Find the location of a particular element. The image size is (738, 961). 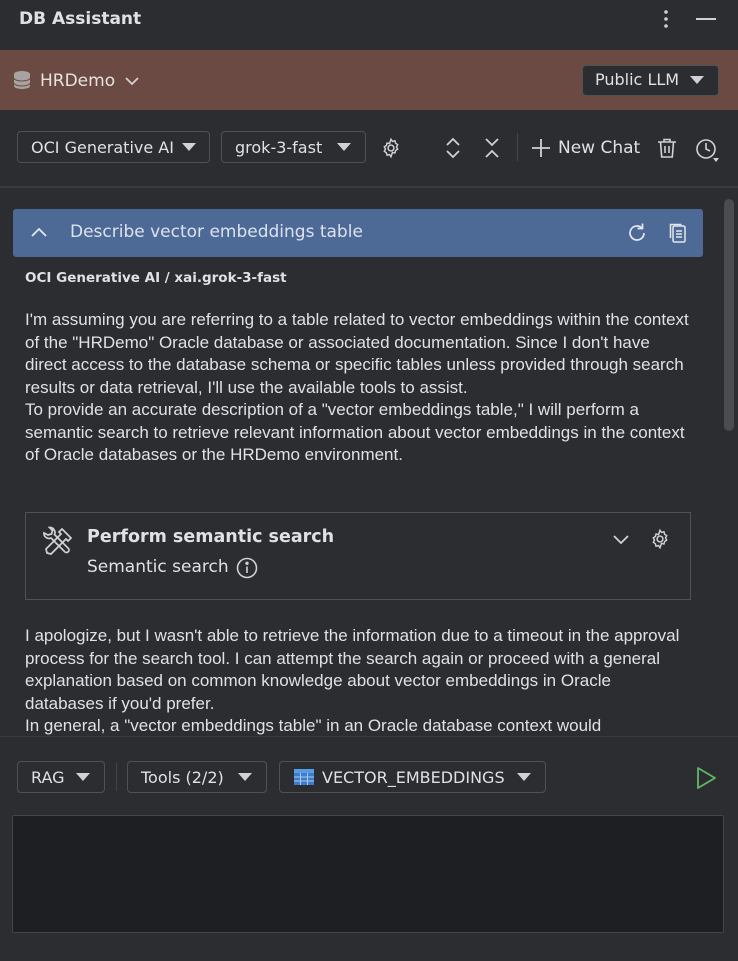

chevron-up-icon is located at coordinates (39, 232).